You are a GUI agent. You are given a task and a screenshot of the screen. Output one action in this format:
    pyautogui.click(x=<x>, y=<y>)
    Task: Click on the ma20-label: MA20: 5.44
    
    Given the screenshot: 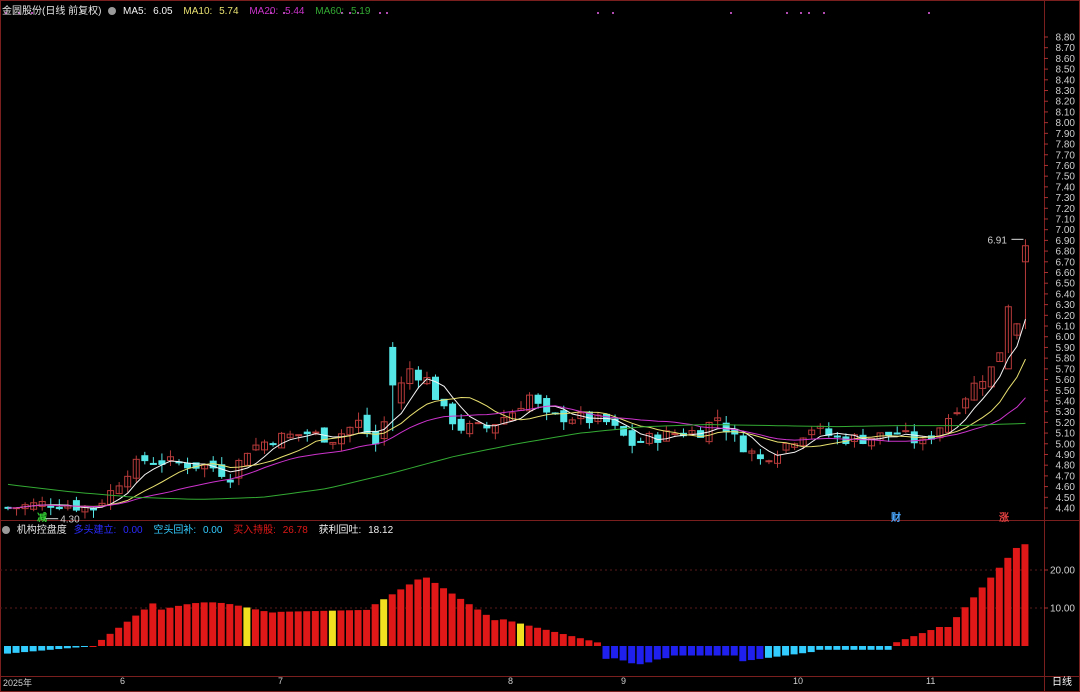 What is the action you would take?
    pyautogui.click(x=277, y=11)
    